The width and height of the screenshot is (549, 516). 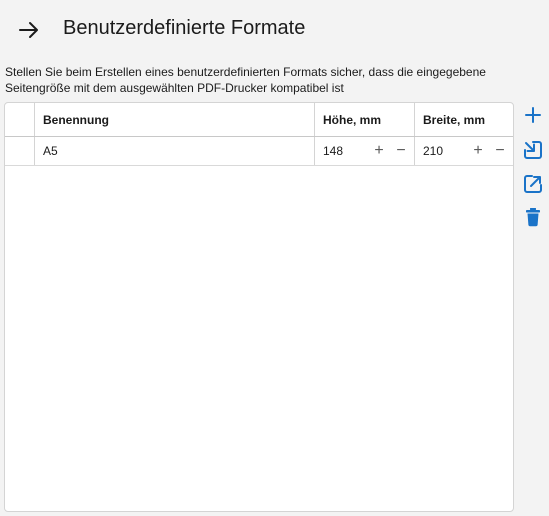 I want to click on page-title: Benutzerdefinierte Formate, so click(x=184, y=28).